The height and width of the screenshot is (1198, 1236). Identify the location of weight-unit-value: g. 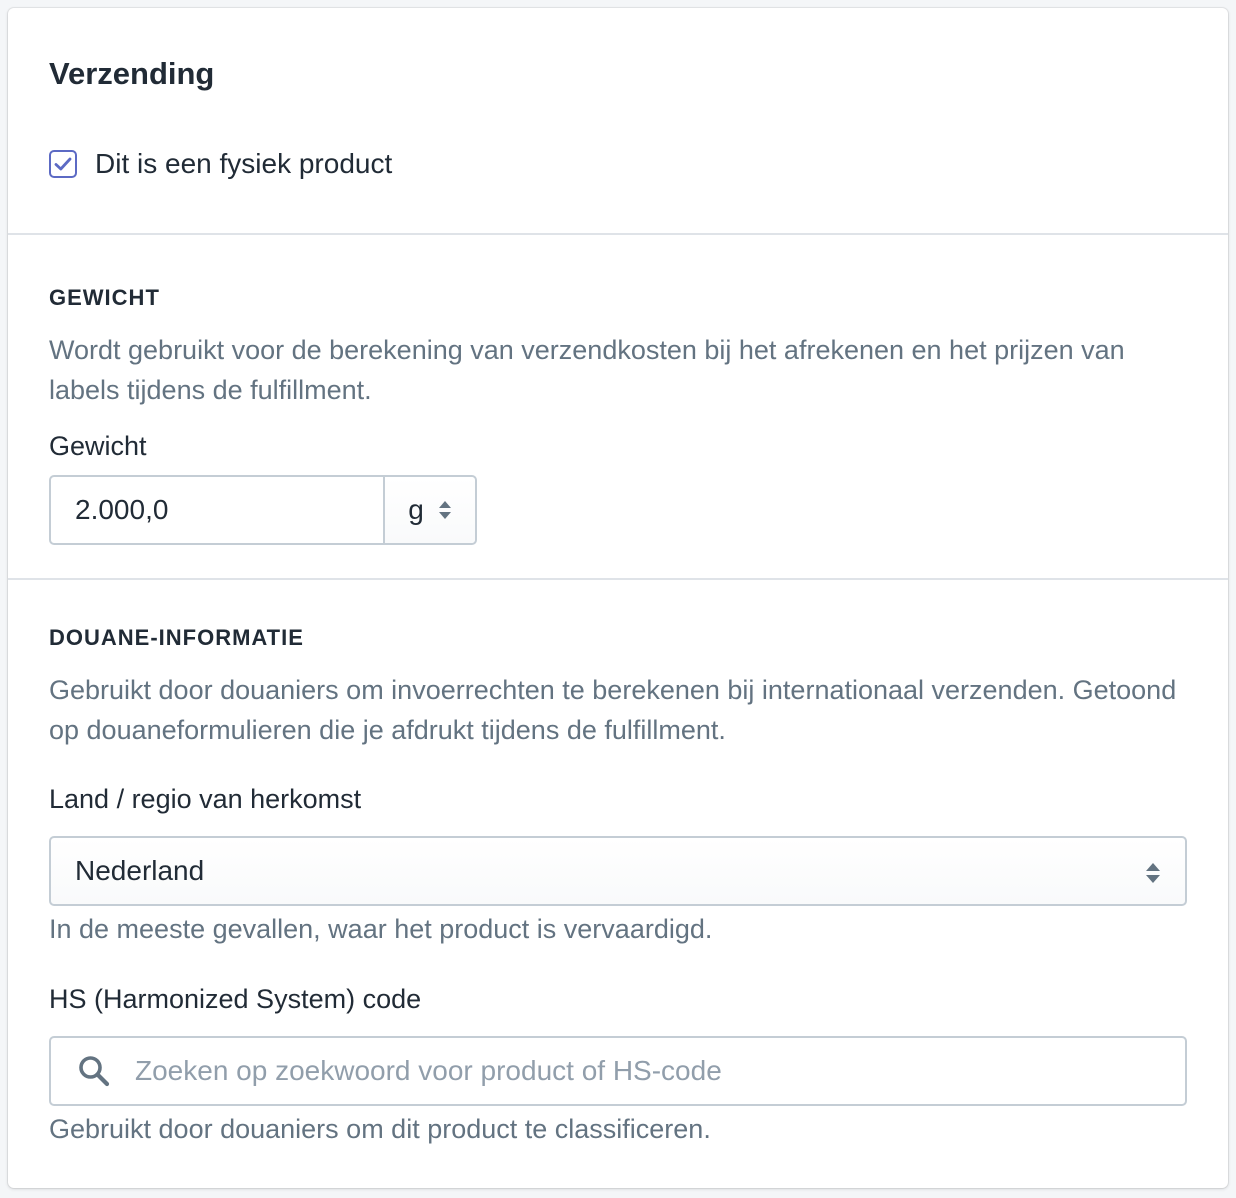
(416, 509).